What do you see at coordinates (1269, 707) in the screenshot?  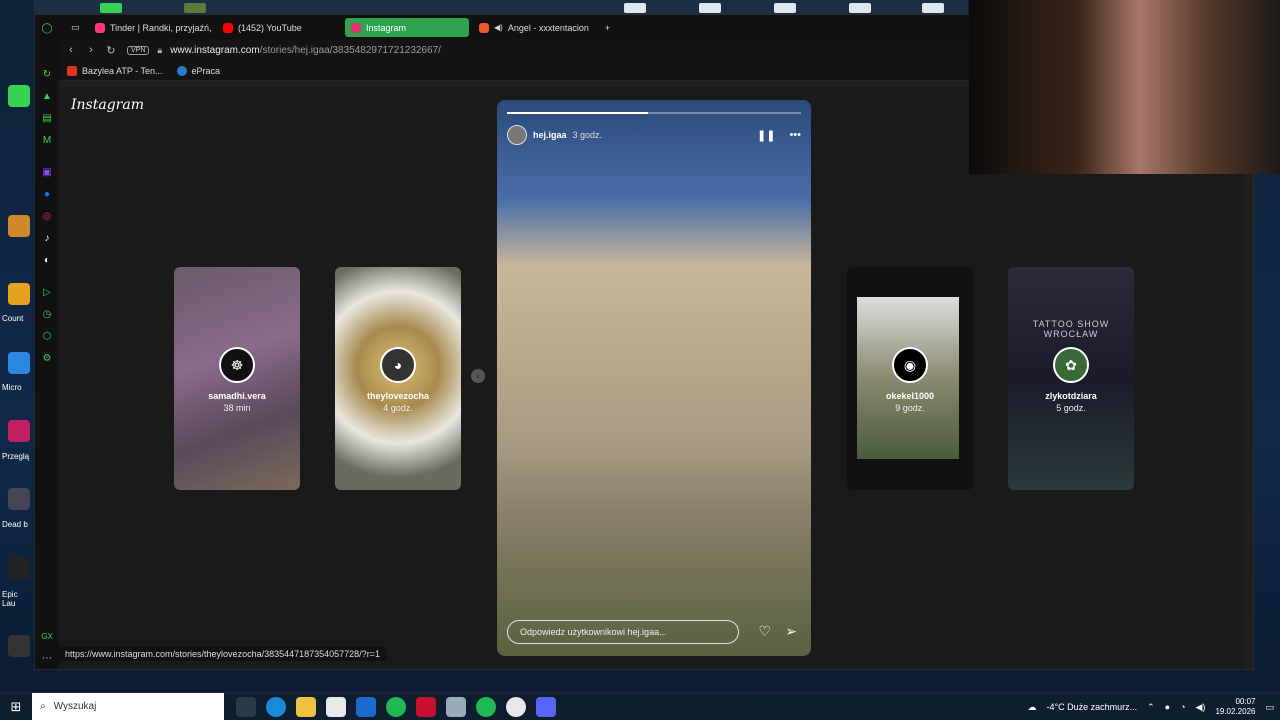 I see `notifications-icon: ▭` at bounding box center [1269, 707].